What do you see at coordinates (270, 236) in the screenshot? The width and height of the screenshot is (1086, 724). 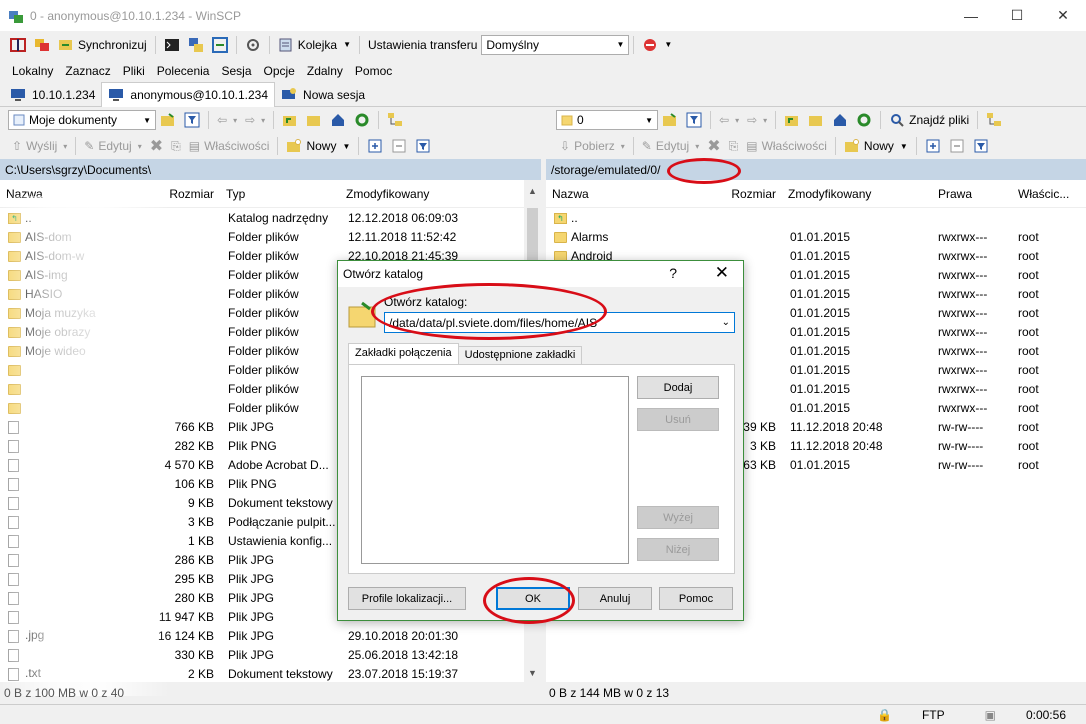 I see `table-row: AIS-dom Folder plików 12.11.2018 11:52:42` at bounding box center [270, 236].